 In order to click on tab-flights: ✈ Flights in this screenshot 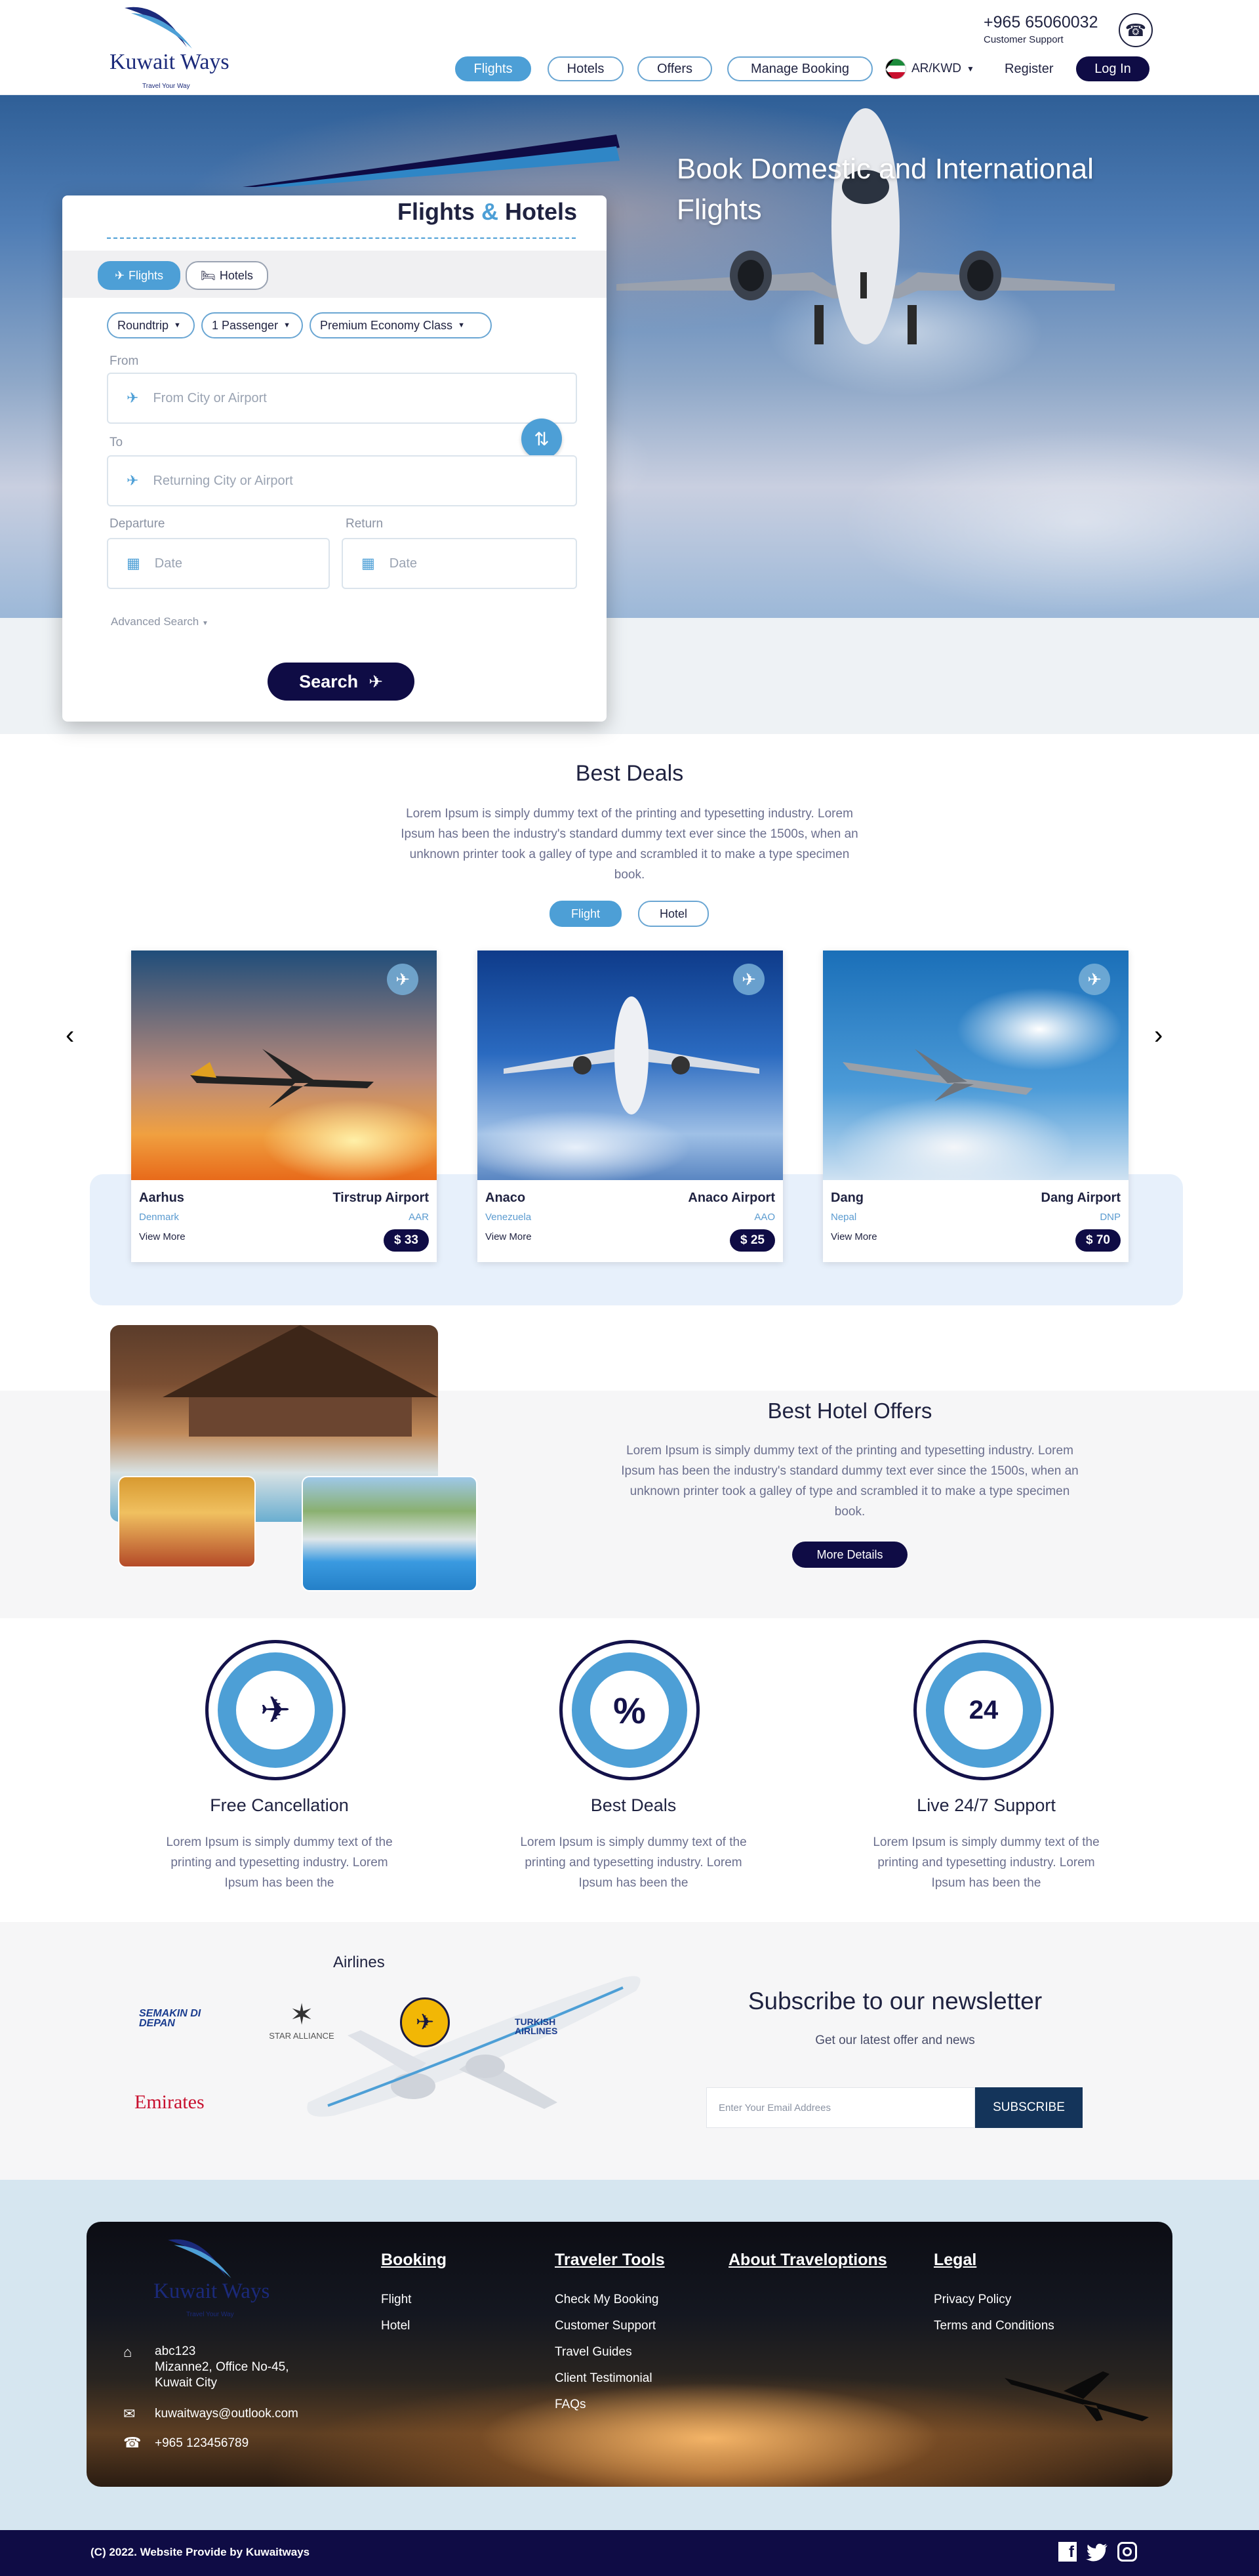, I will do `click(139, 275)`.